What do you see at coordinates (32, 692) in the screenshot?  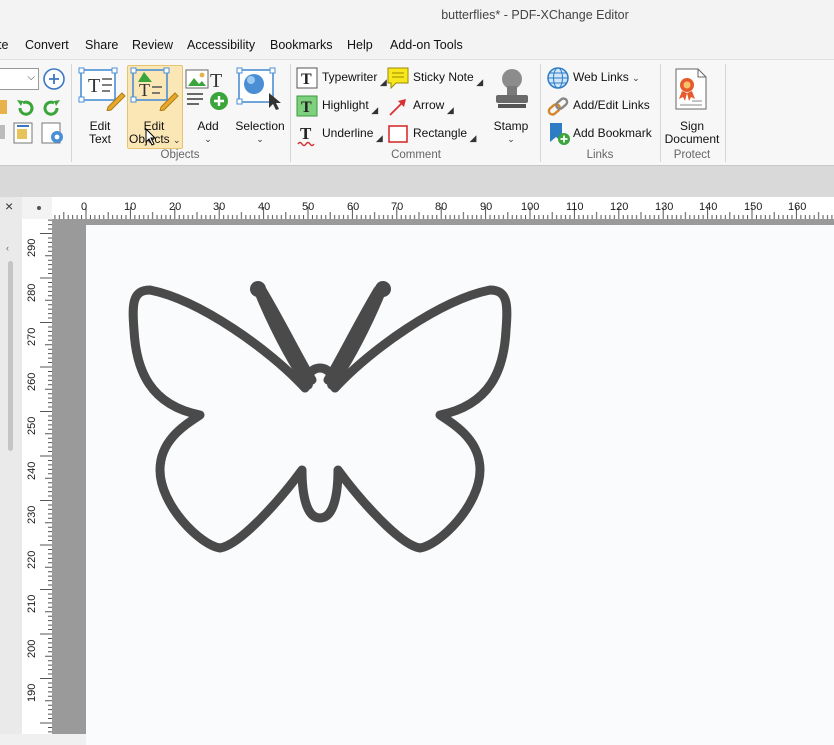 I see `ruler-label: 190` at bounding box center [32, 692].